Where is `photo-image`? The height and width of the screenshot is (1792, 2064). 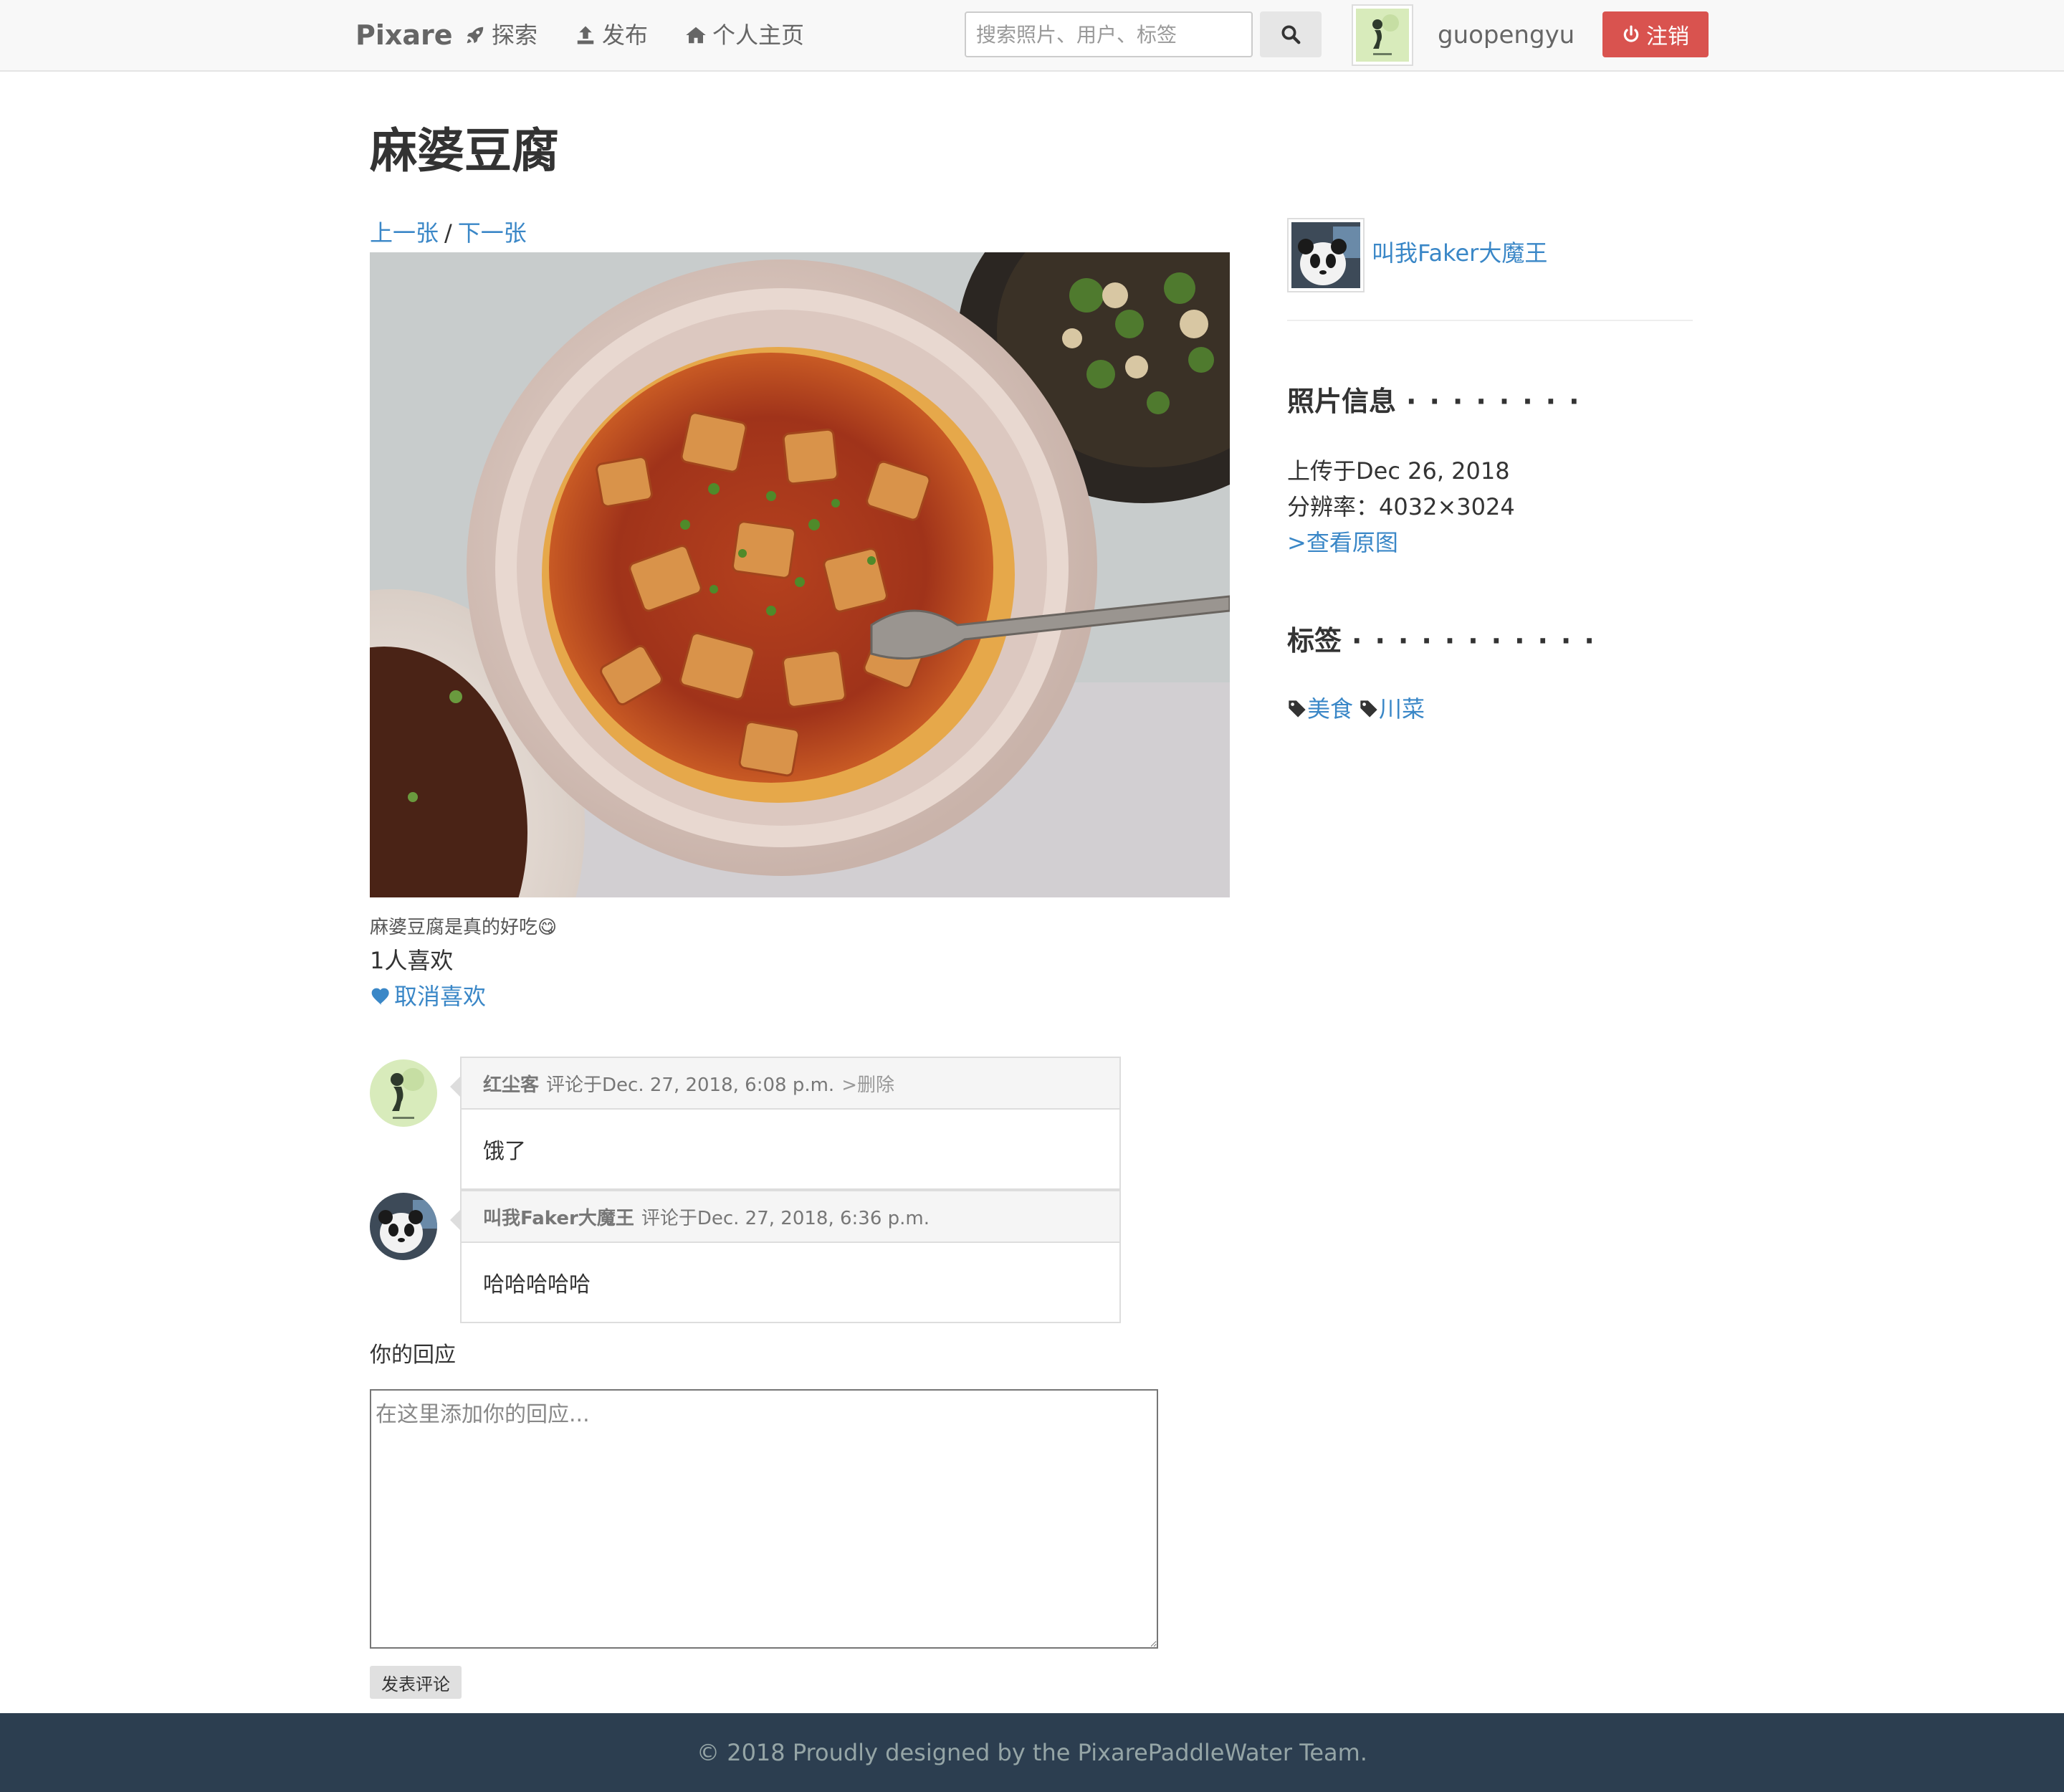 photo-image is located at coordinates (800, 574).